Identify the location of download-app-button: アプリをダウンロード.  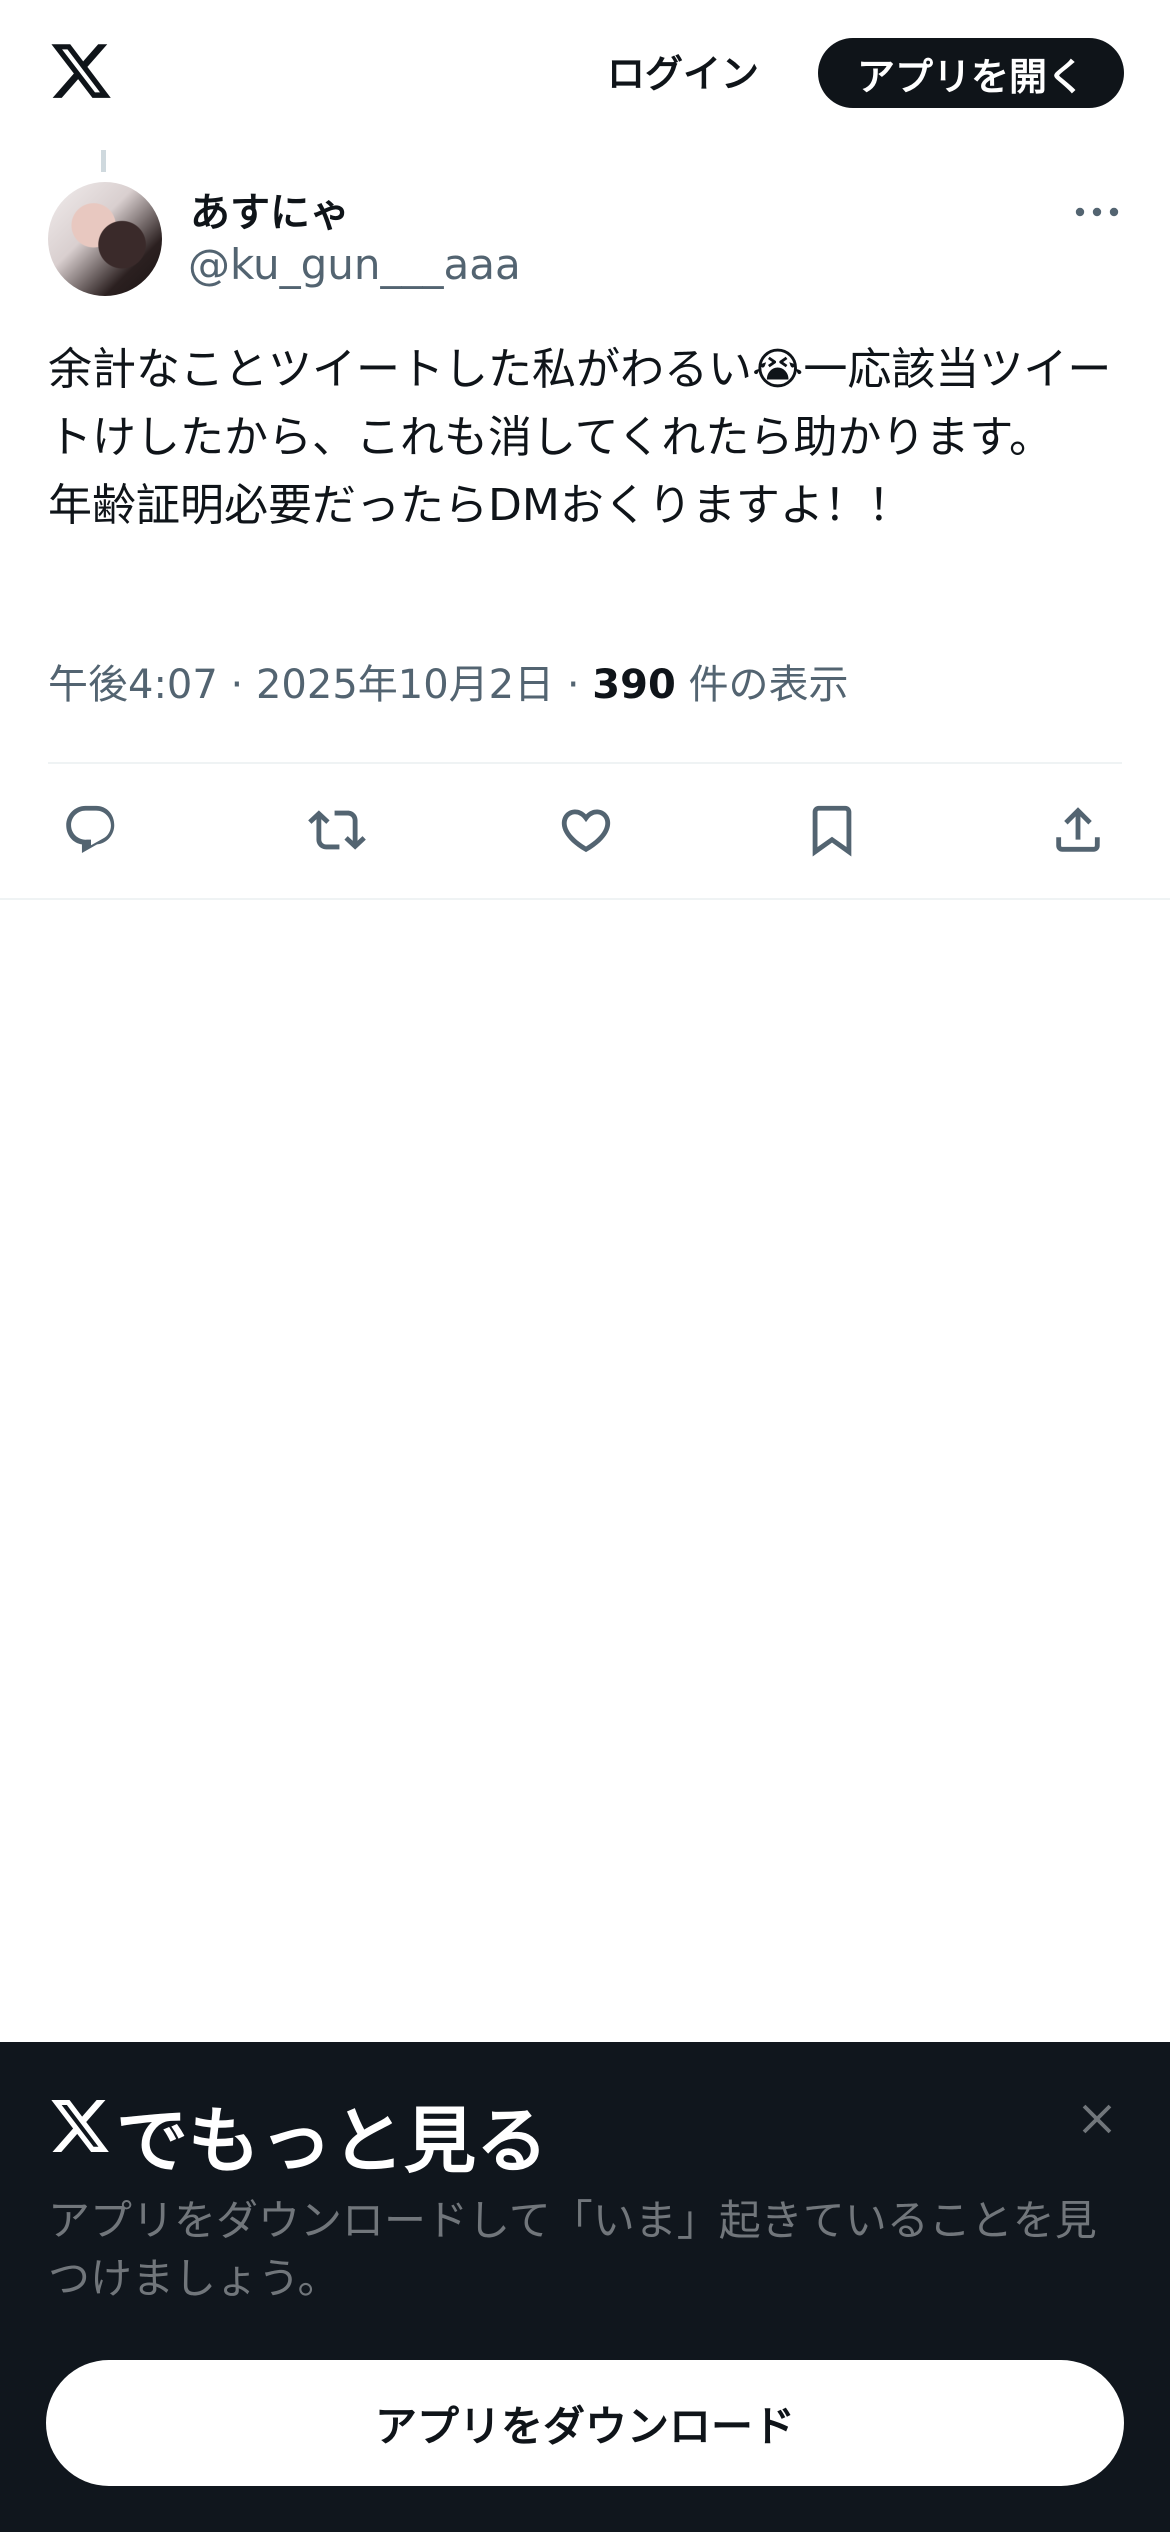
(585, 2423).